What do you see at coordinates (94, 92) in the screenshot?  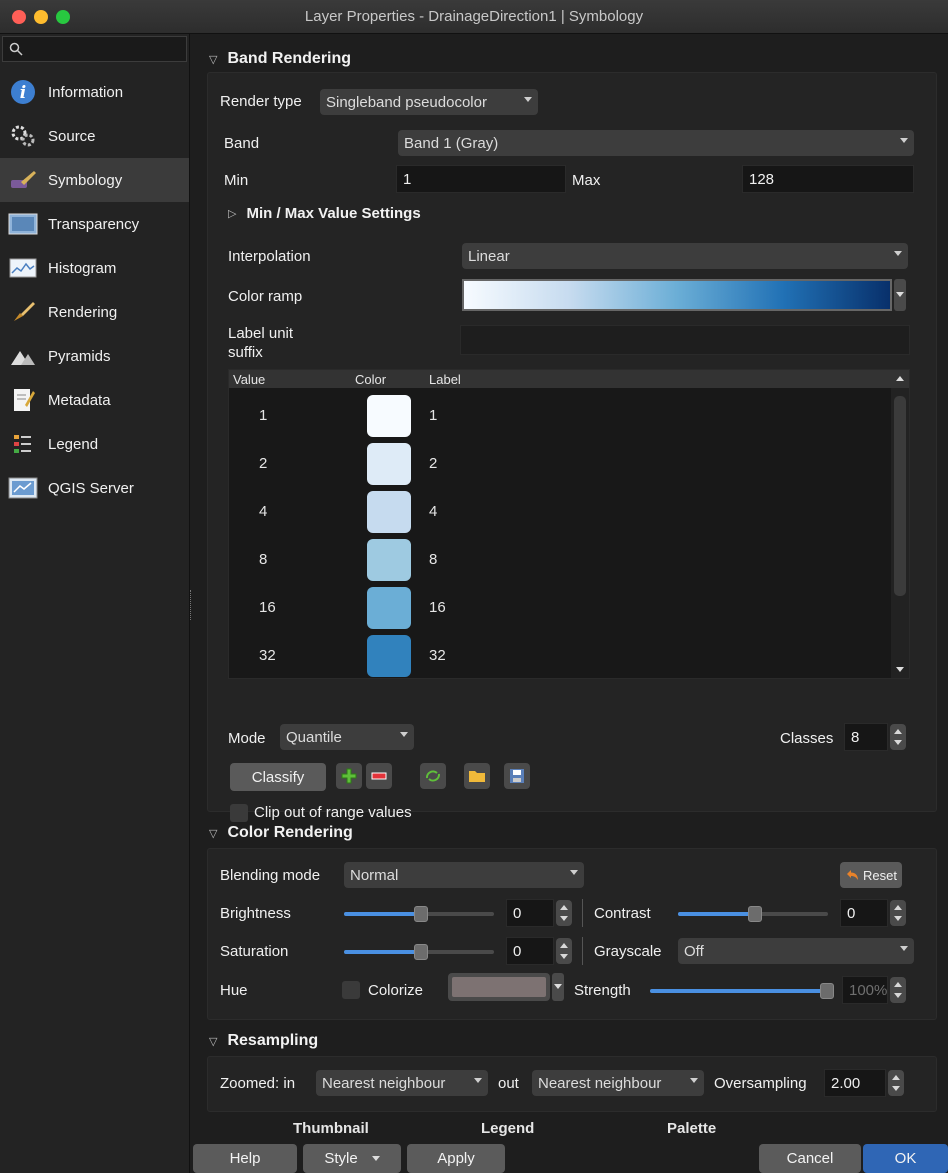 I see `sidebar-item-information: i Information` at bounding box center [94, 92].